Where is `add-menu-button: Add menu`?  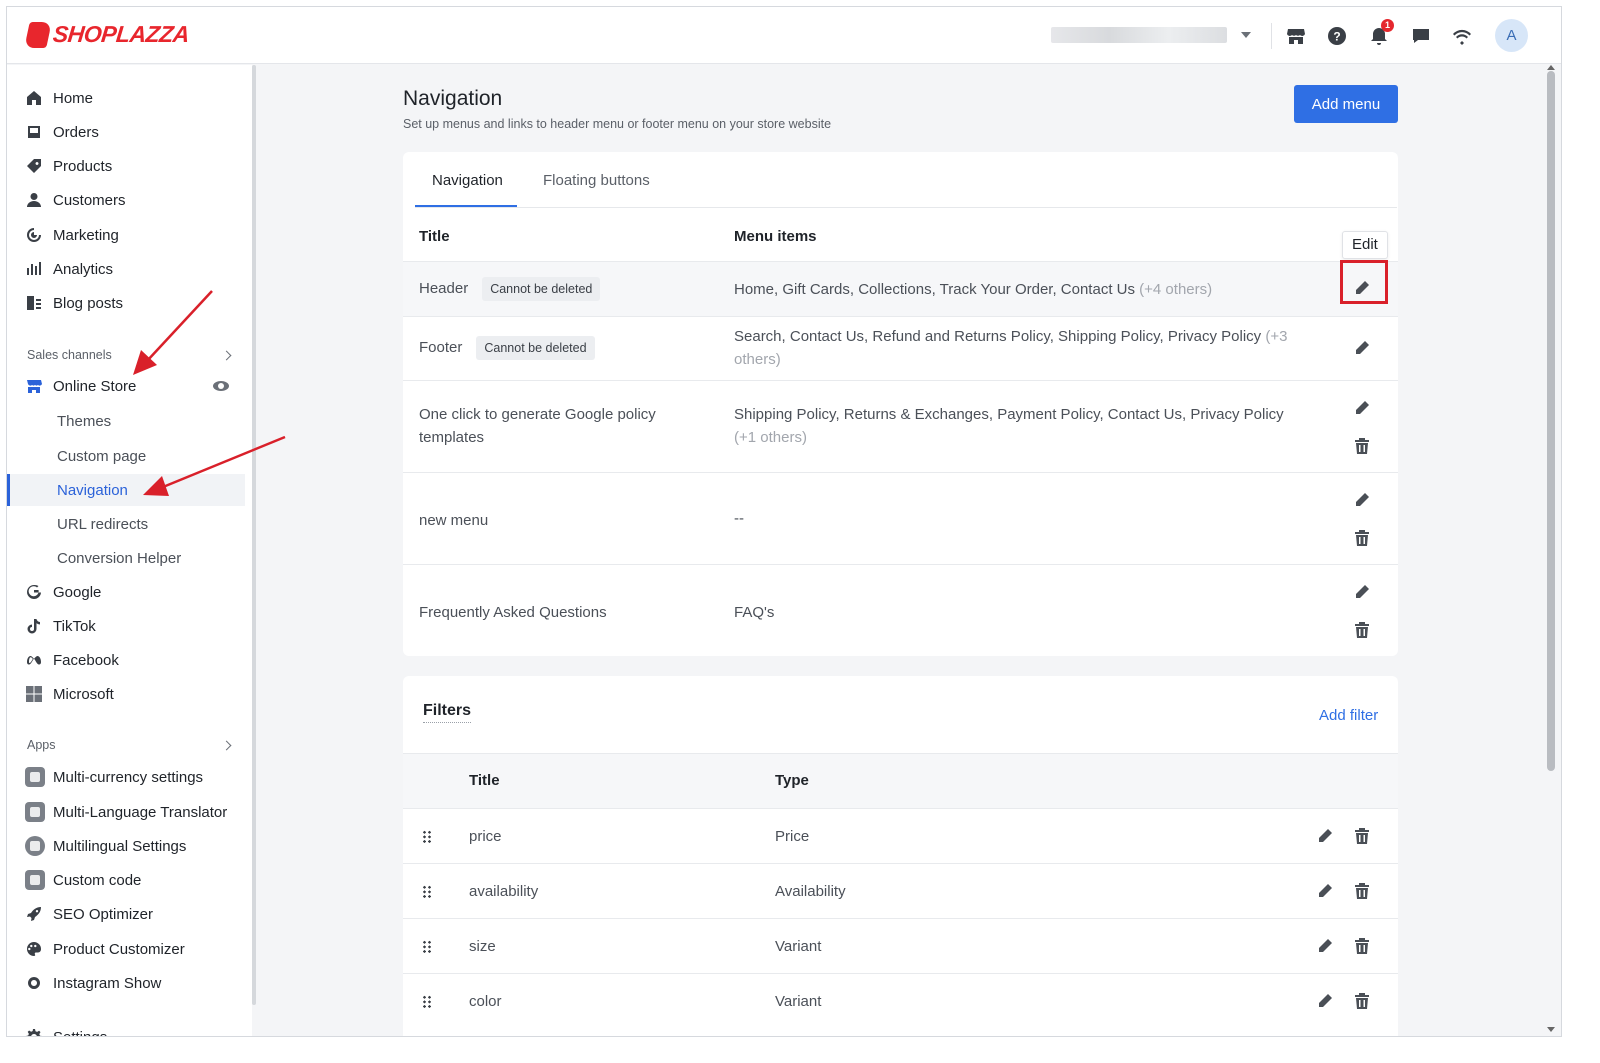
add-menu-button: Add menu is located at coordinates (1346, 104).